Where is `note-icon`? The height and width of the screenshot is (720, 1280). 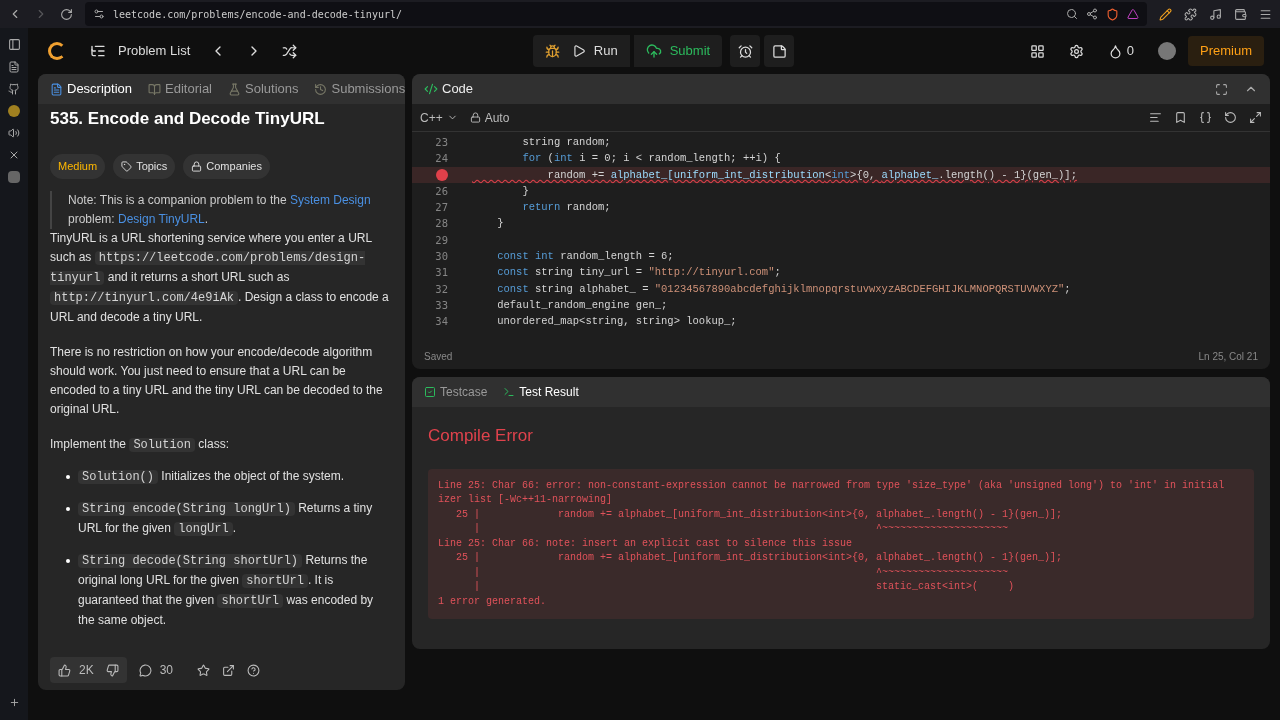 note-icon is located at coordinates (779, 51).